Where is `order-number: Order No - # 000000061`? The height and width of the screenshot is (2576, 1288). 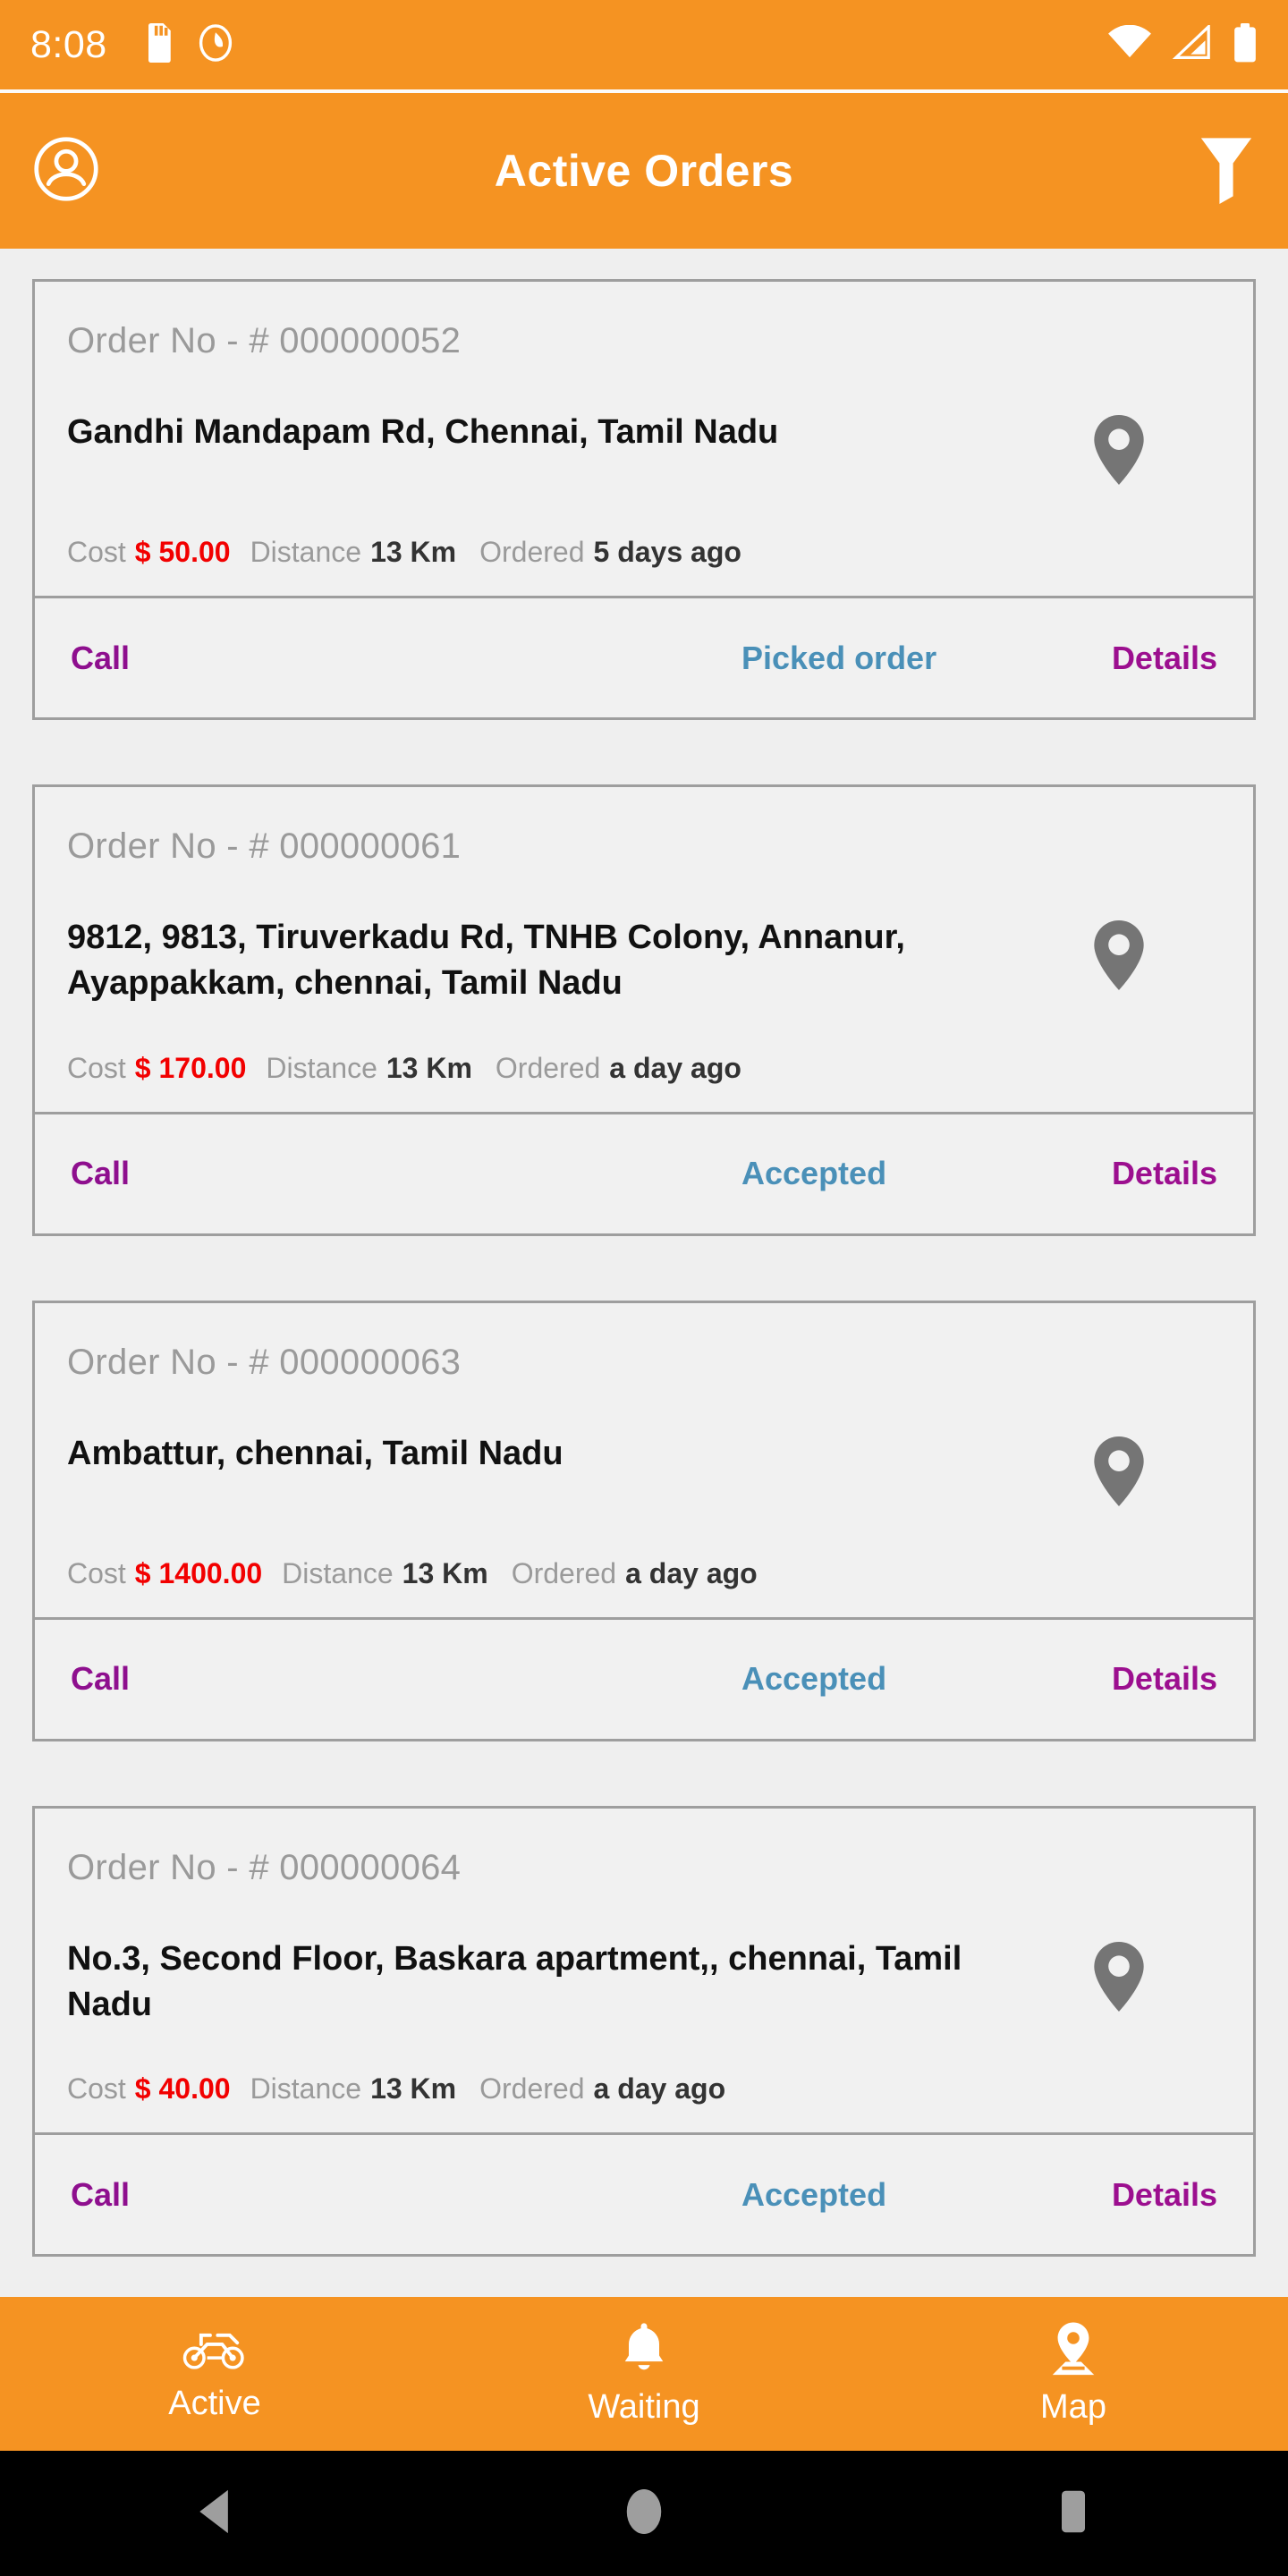
order-number: Order No - # 000000061 is located at coordinates (264, 846).